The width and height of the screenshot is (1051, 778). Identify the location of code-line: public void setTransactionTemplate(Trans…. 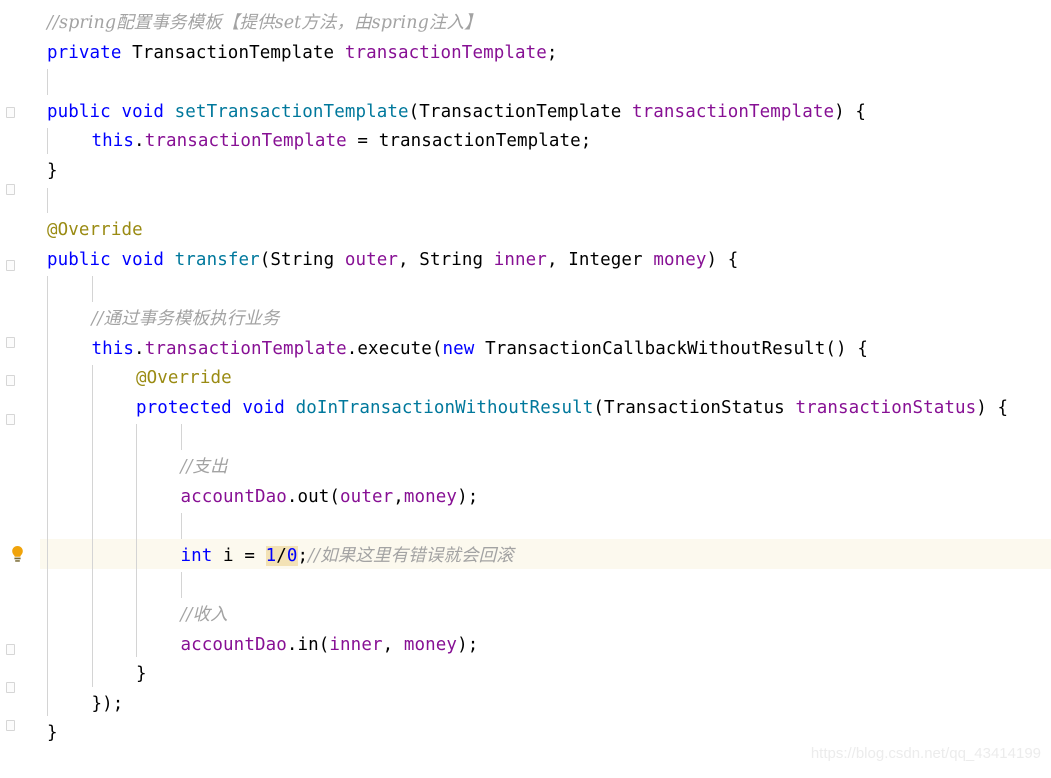
(456, 112).